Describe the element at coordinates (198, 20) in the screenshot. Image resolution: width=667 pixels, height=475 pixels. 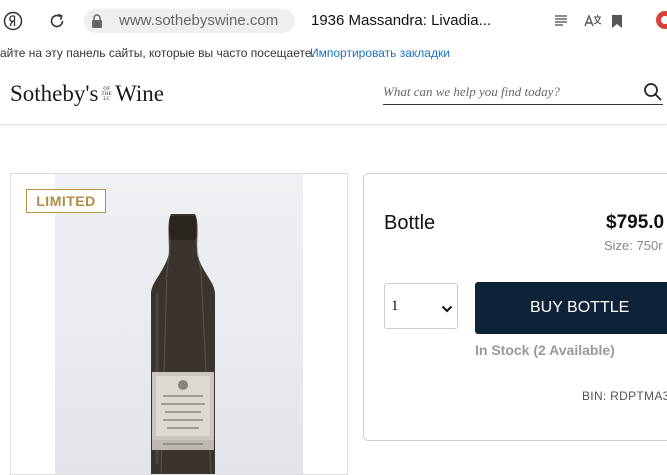
I see `address-url: www.sothebyswine.com` at that location.